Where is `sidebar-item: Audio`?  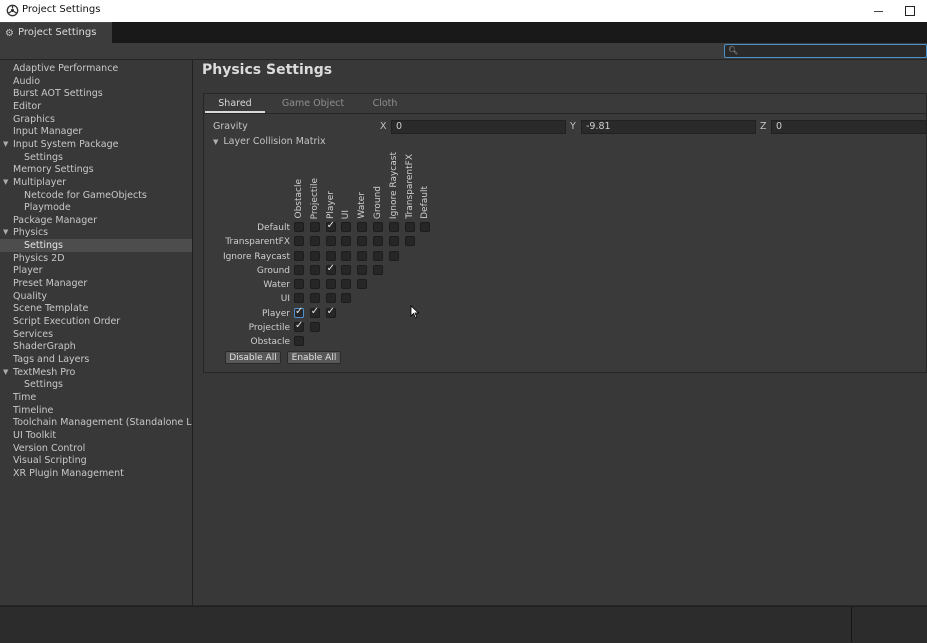
sidebar-item: Audio is located at coordinates (96, 81).